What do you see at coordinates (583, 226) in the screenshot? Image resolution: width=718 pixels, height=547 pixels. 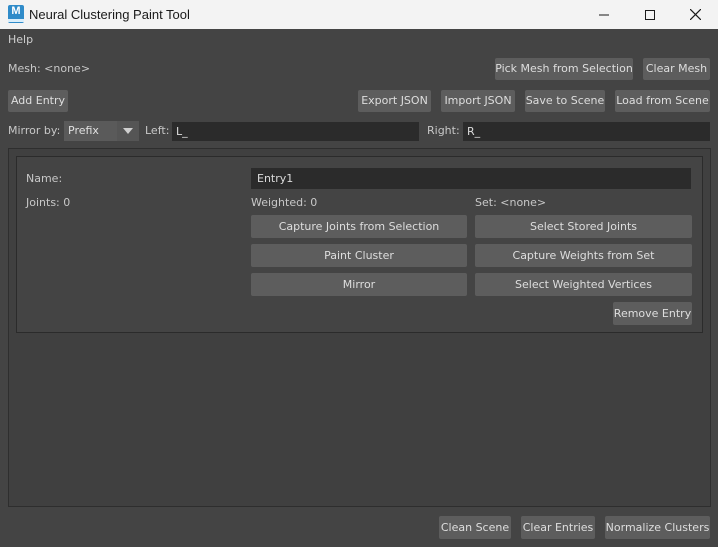 I see `select-stored-joints-button: Select Stored Joints` at bounding box center [583, 226].